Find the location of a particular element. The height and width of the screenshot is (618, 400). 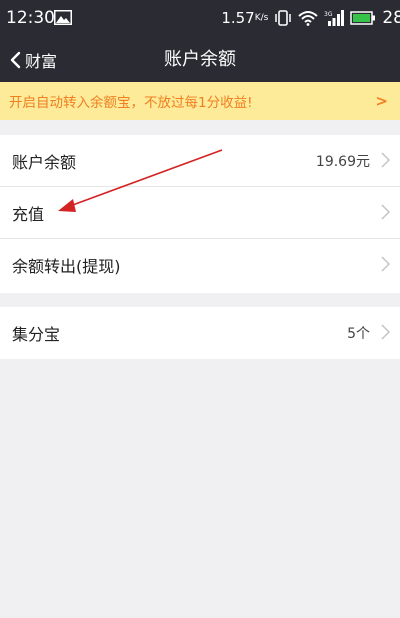

auto-transfer-banner: 开启自动转入余额宝，不放过每1分收益! > is located at coordinates (200, 101).